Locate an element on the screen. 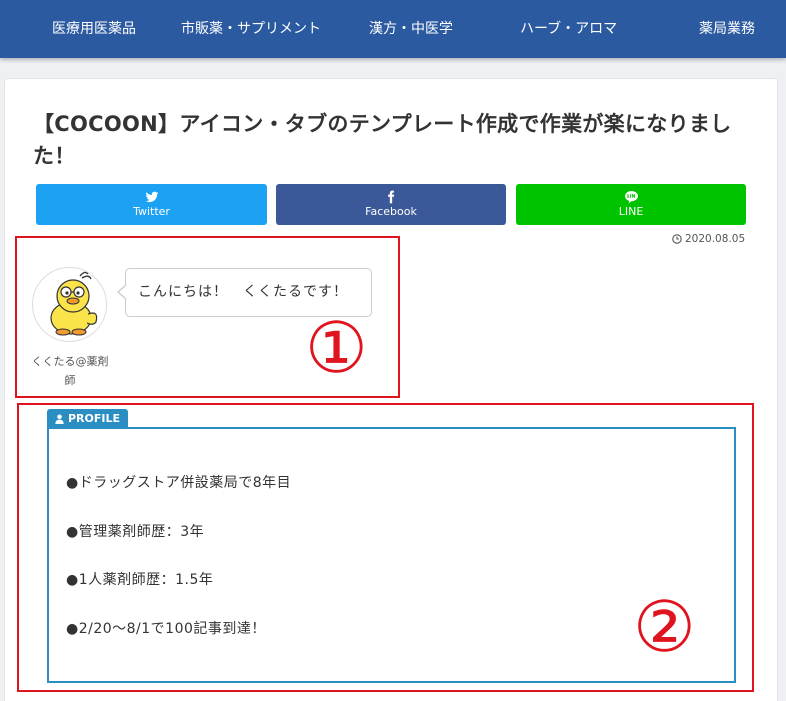 The height and width of the screenshot is (701, 786). line-share-label: LINE is located at coordinates (631, 211).